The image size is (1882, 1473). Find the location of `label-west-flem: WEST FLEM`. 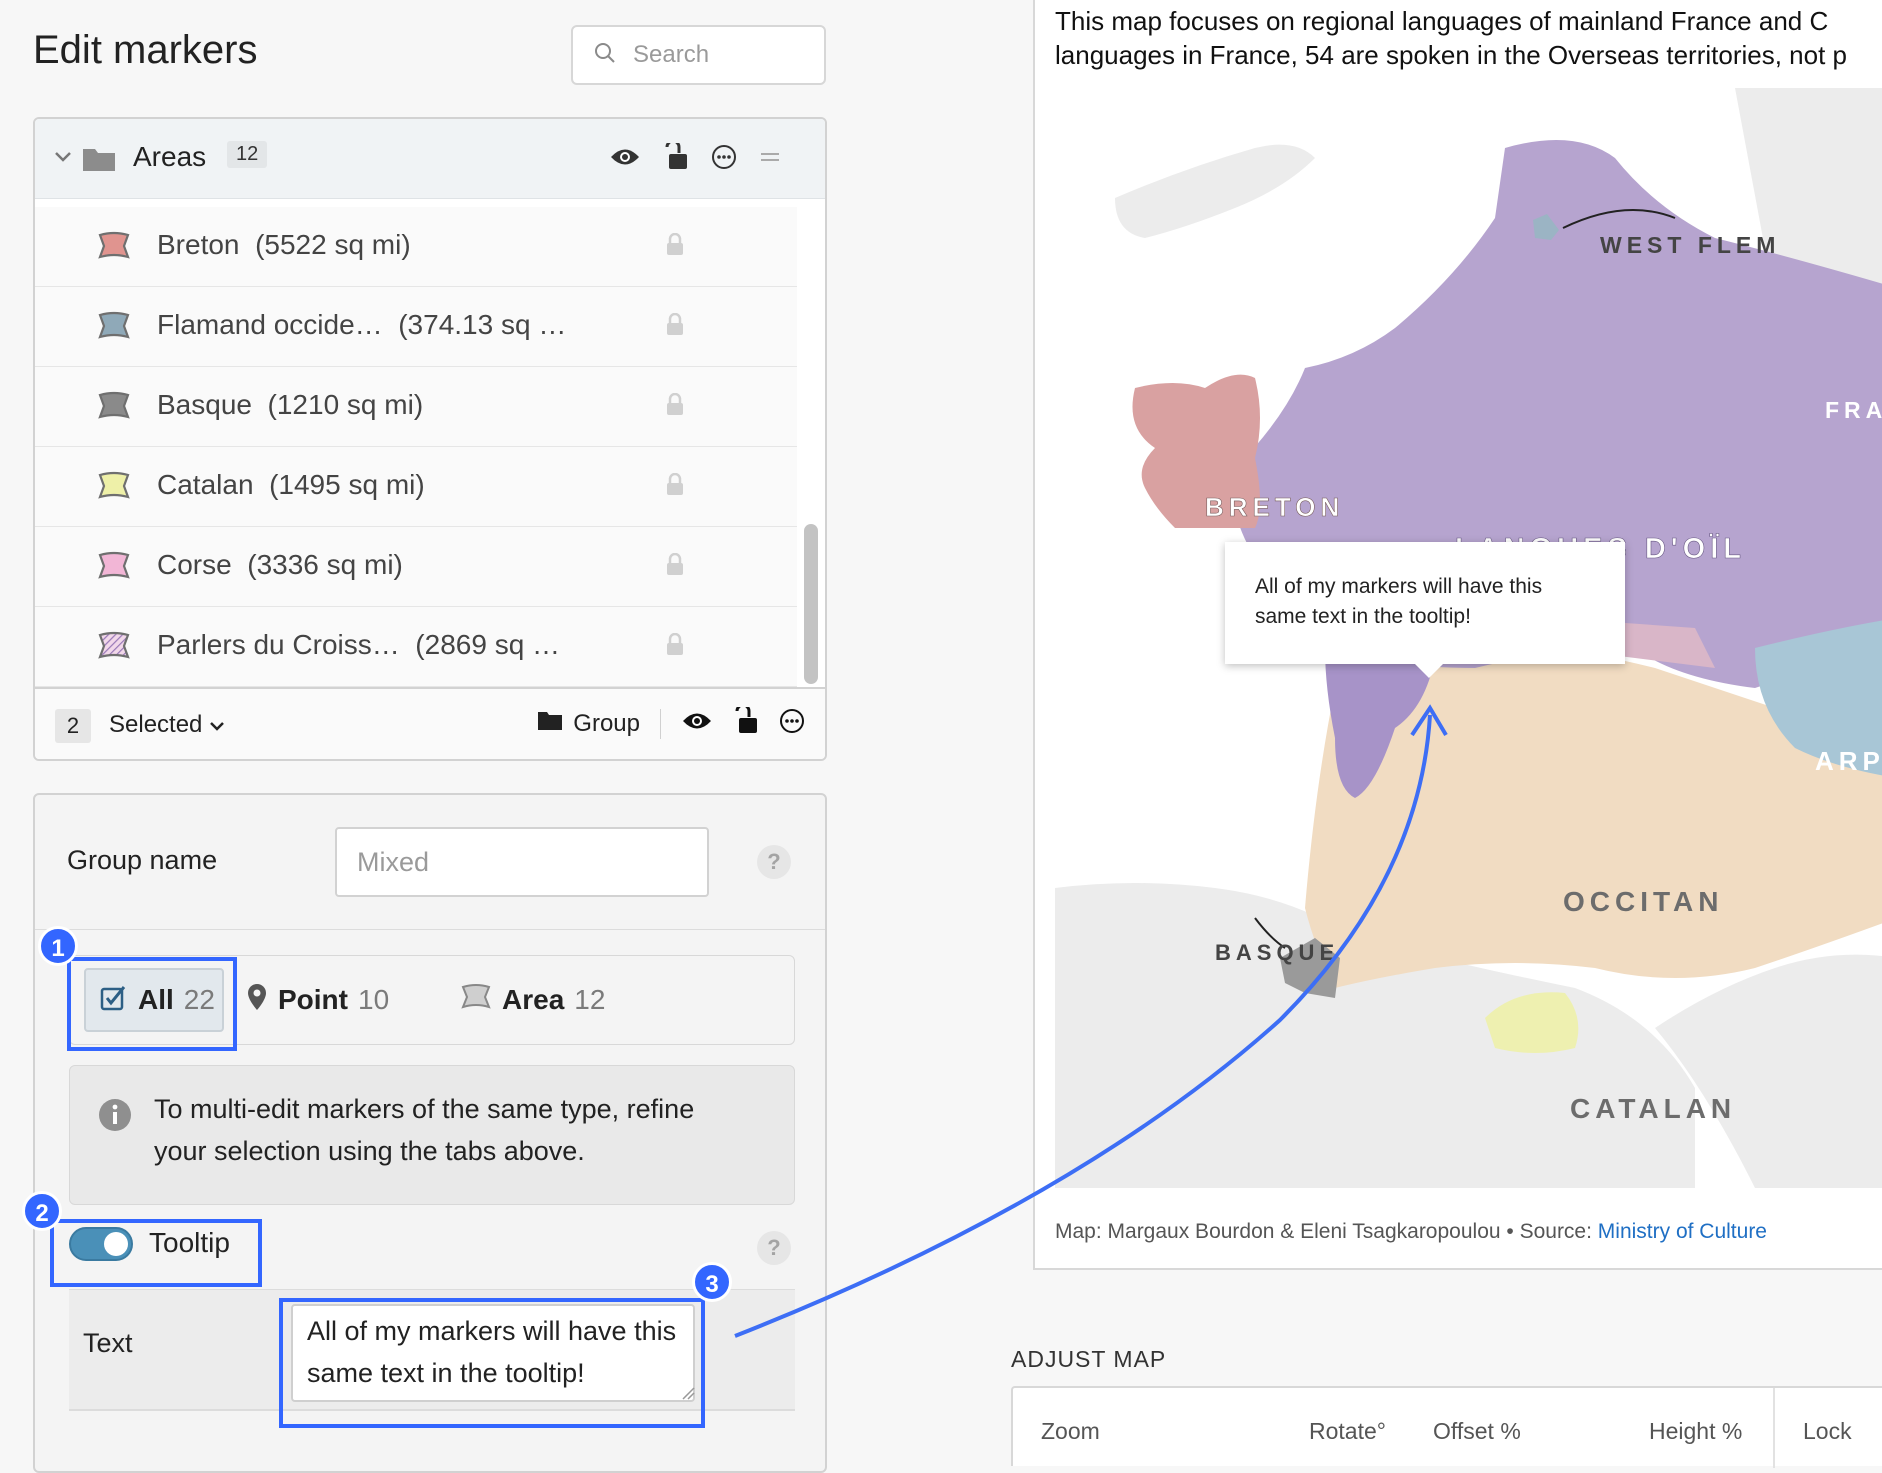

label-west-flem: WEST FLEM is located at coordinates (1690, 245).